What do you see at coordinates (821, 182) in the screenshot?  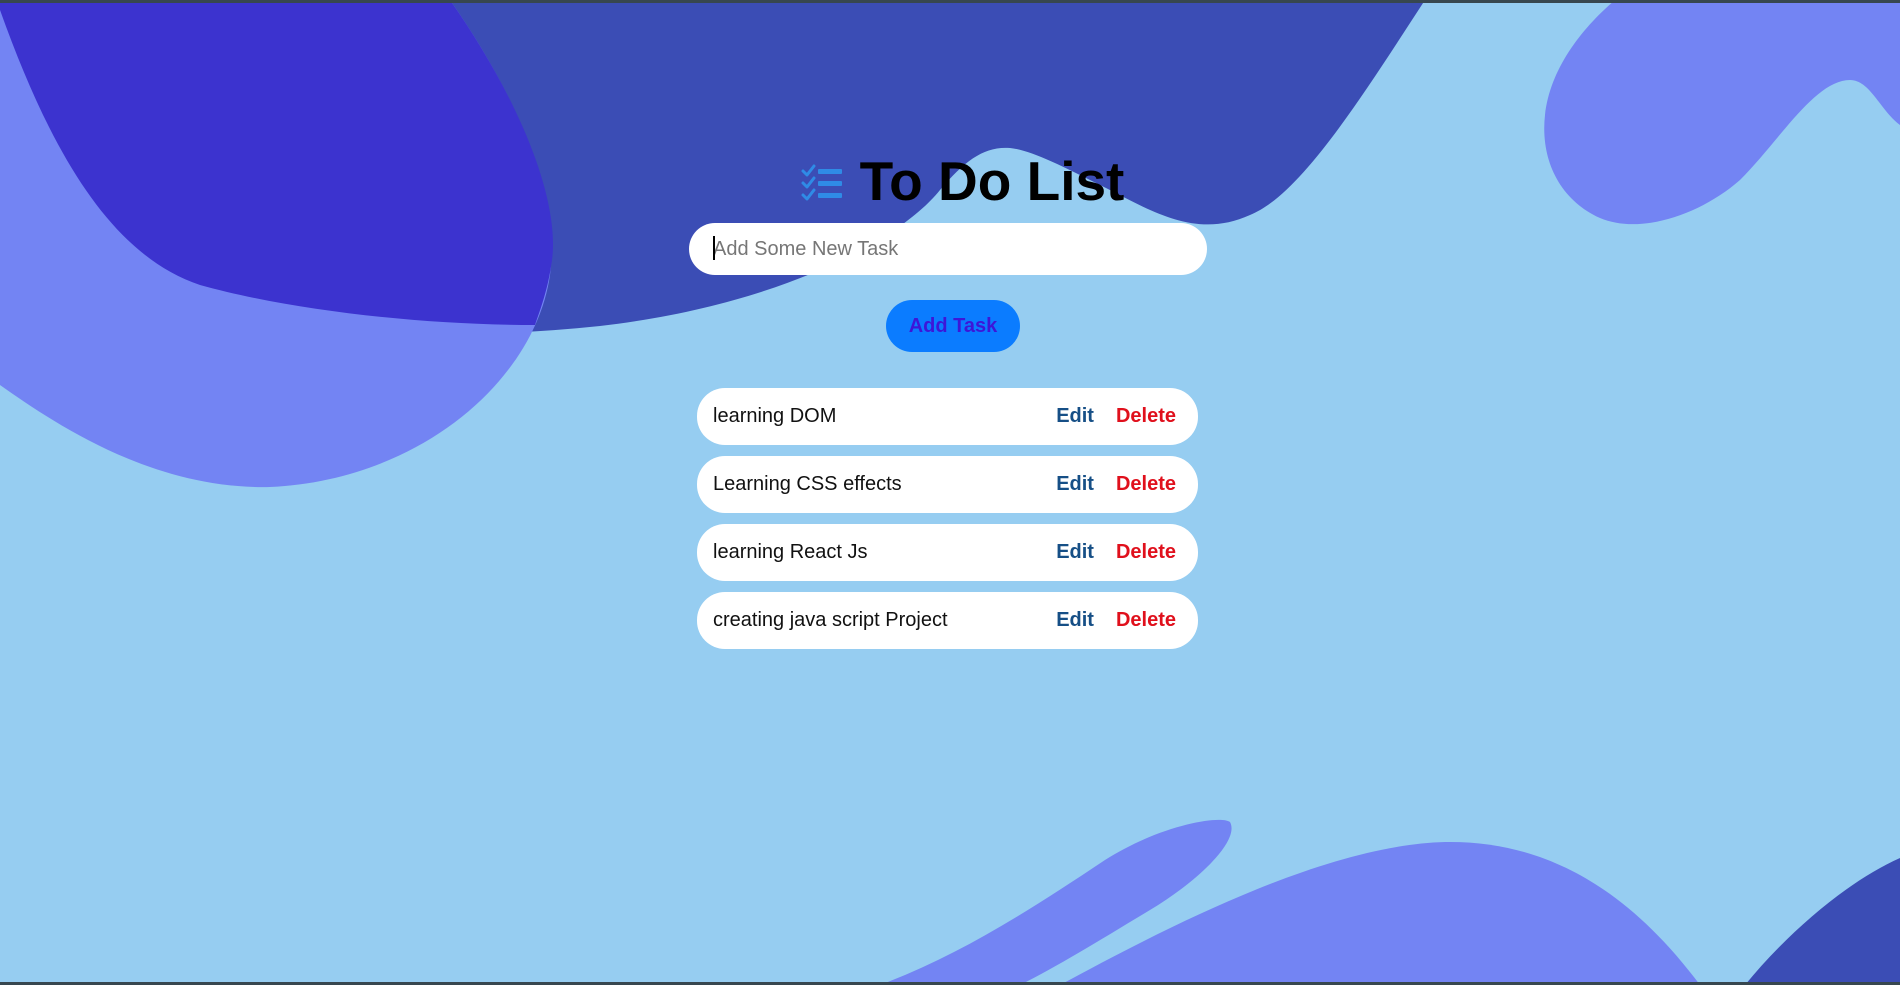 I see `checklist-icon` at bounding box center [821, 182].